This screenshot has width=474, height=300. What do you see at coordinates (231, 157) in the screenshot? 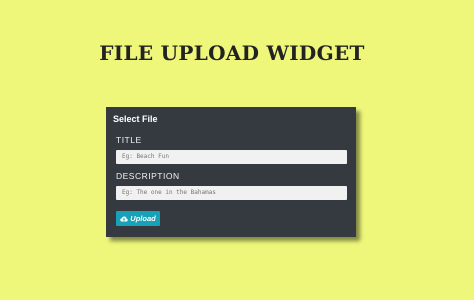
I see `title-input` at bounding box center [231, 157].